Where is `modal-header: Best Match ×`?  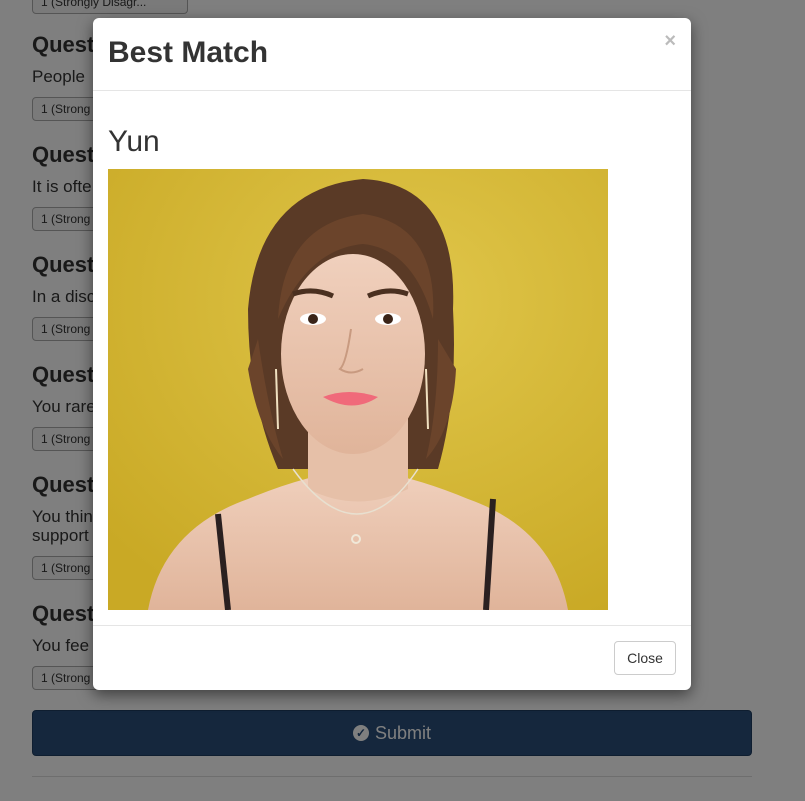 modal-header: Best Match × is located at coordinates (392, 54).